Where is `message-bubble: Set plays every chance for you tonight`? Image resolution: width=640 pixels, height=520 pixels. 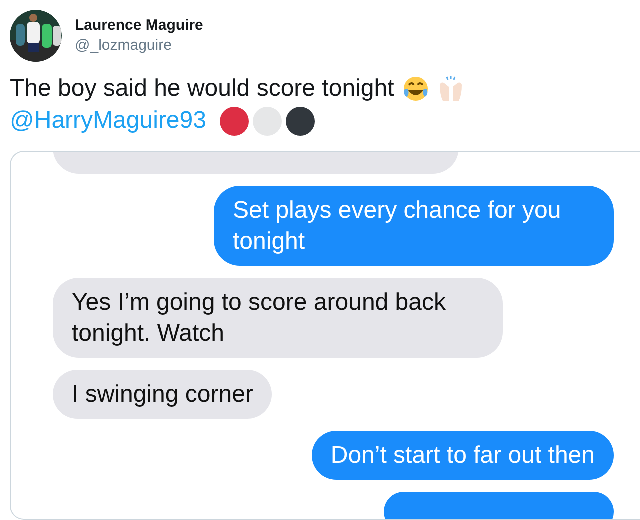 message-bubble: Set plays every chance for you tonight is located at coordinates (414, 226).